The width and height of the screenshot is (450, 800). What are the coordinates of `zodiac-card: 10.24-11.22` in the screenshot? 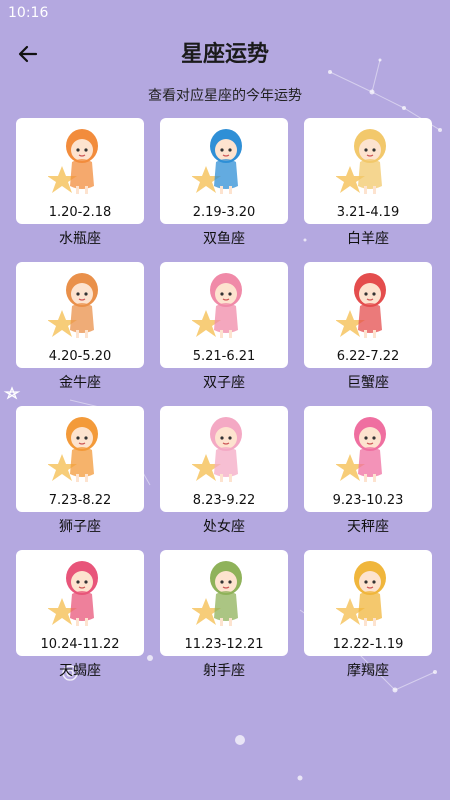 It's located at (80, 603).